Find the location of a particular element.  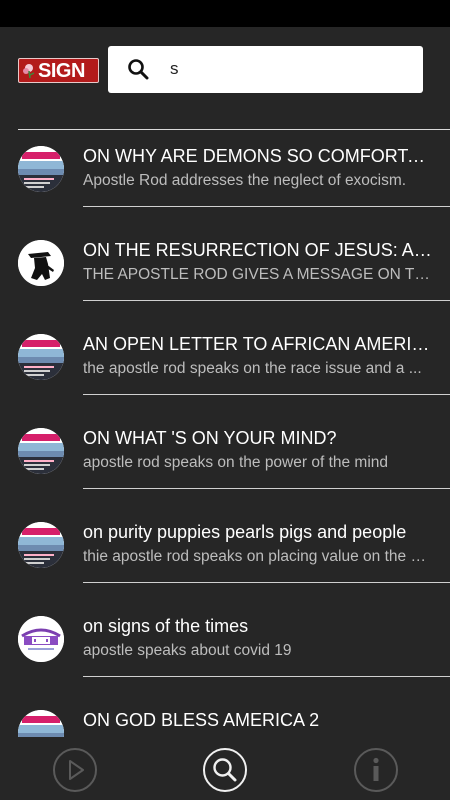

item-title: ON WHAT 'S ON YOUR MIND? is located at coordinates (210, 438).